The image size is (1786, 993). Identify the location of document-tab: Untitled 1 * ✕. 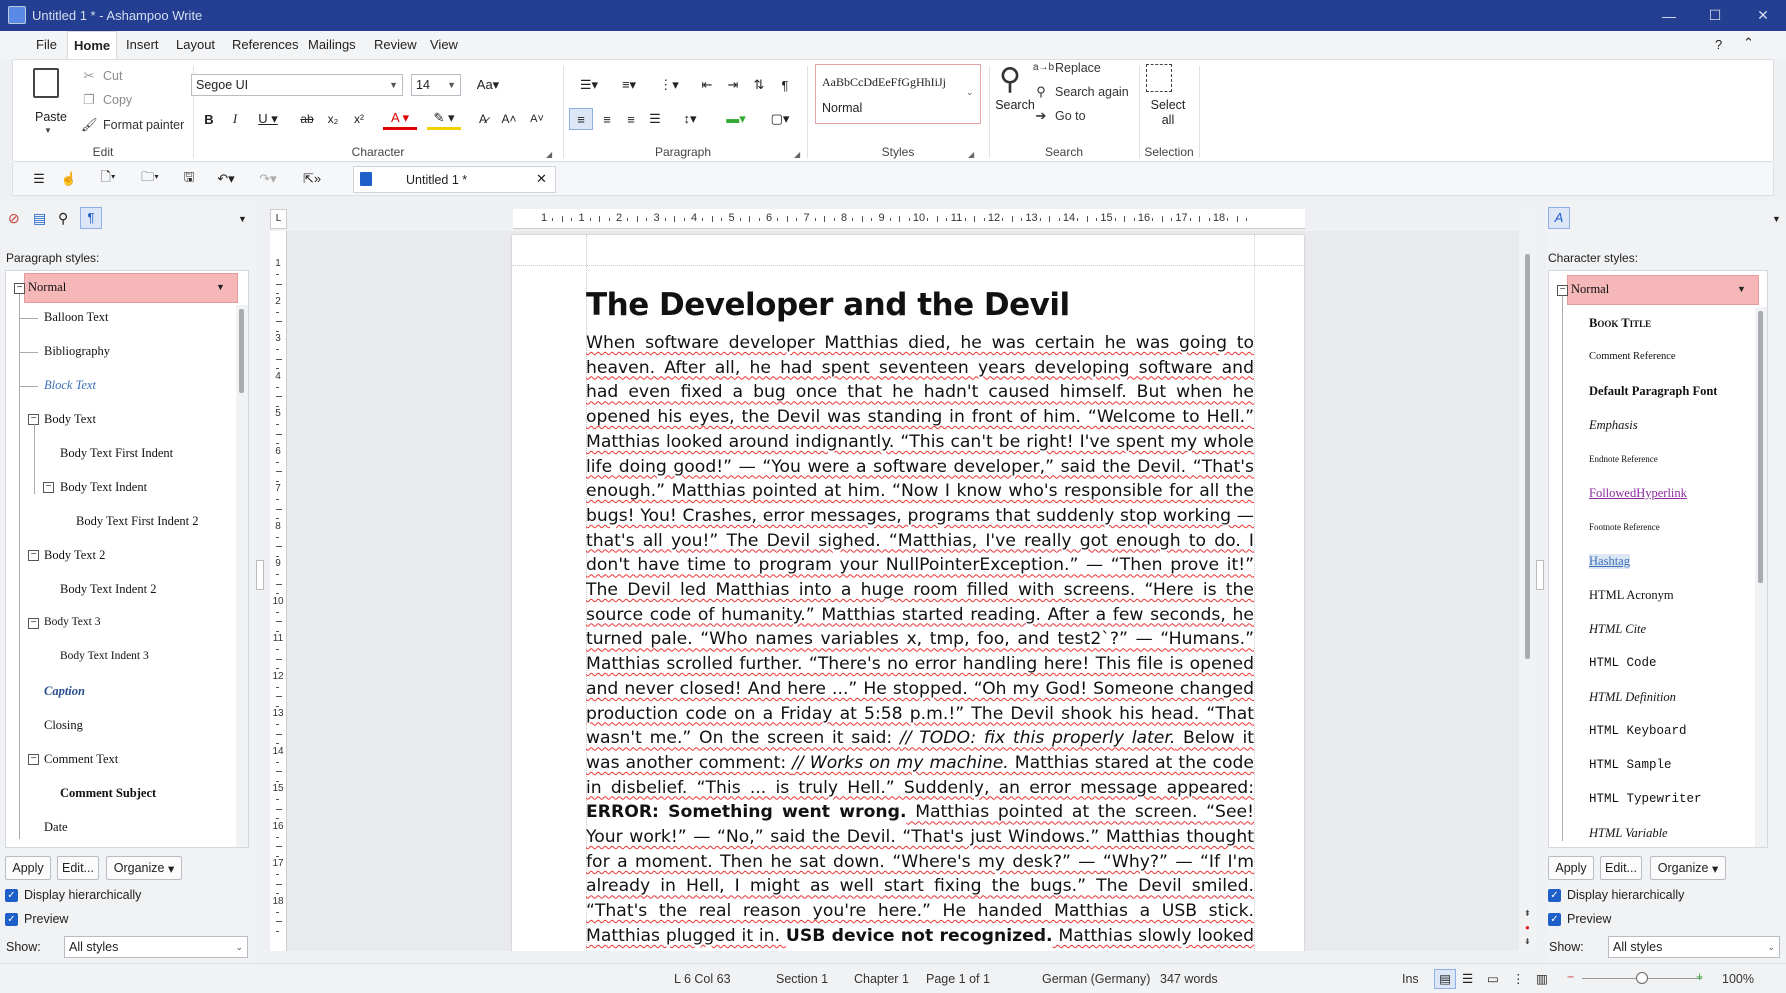
(454, 179).